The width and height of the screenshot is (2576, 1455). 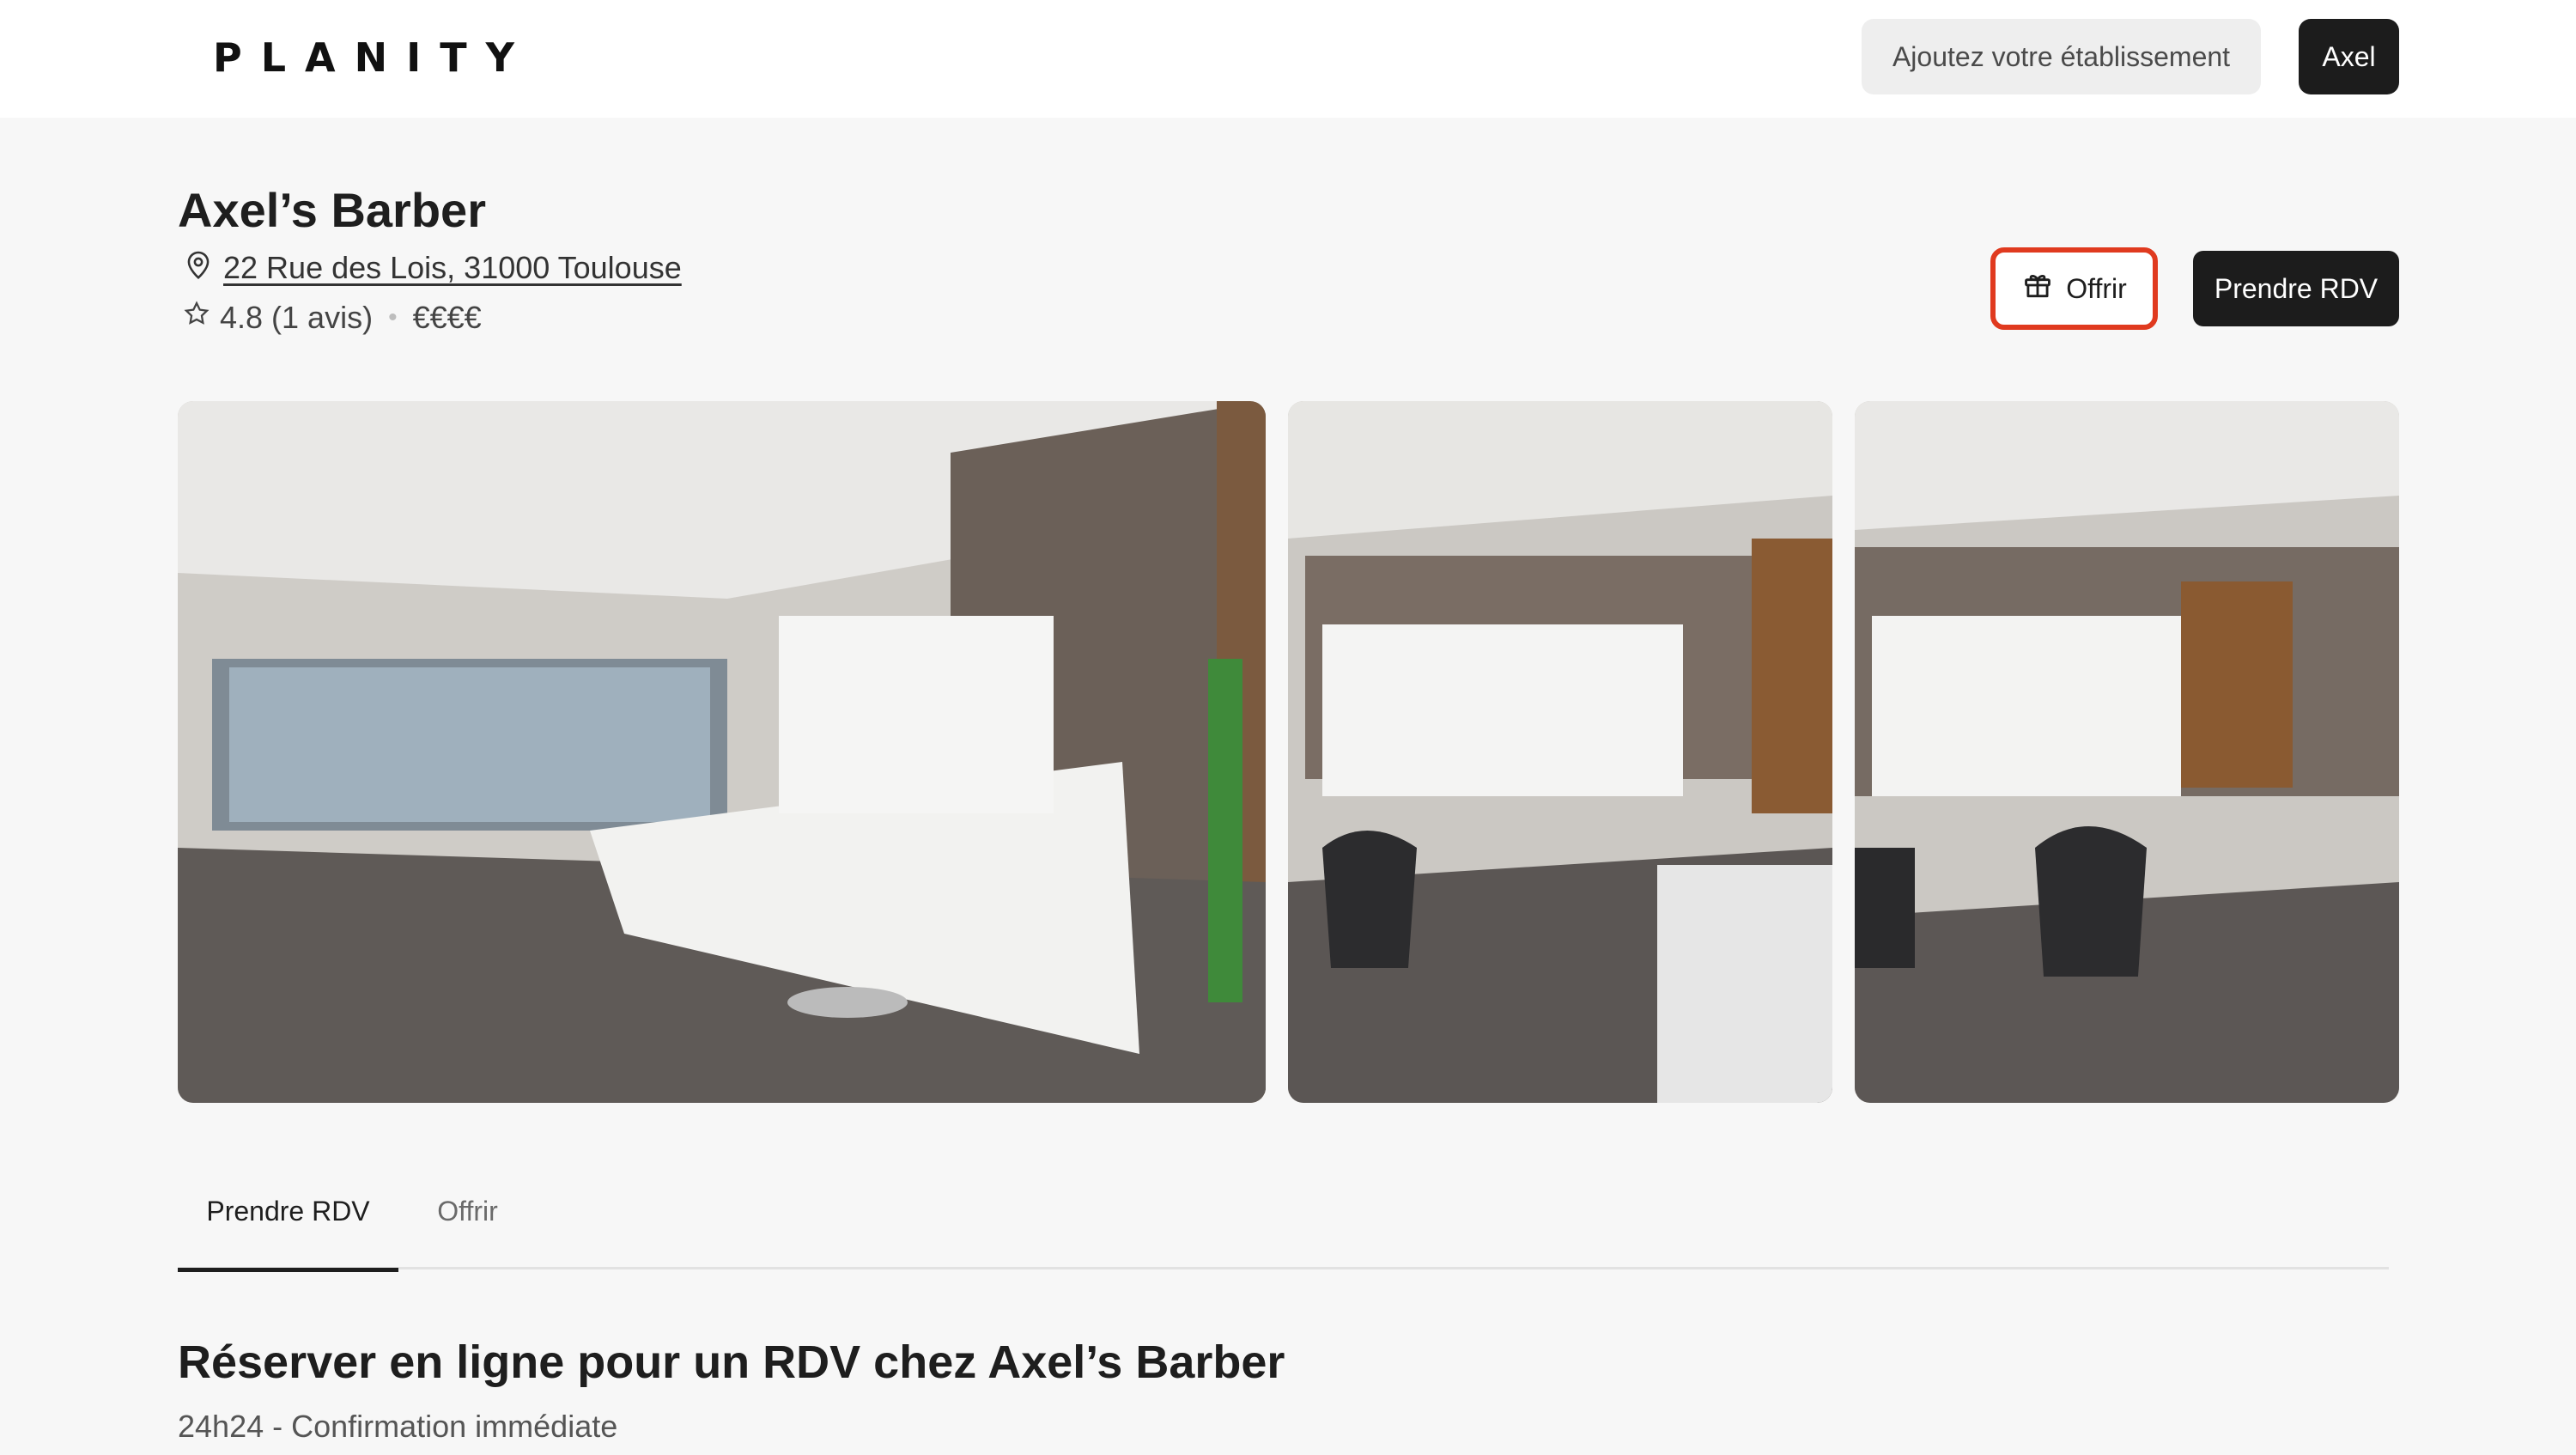 What do you see at coordinates (332, 210) in the screenshot?
I see `business-name: Axel’s Barber` at bounding box center [332, 210].